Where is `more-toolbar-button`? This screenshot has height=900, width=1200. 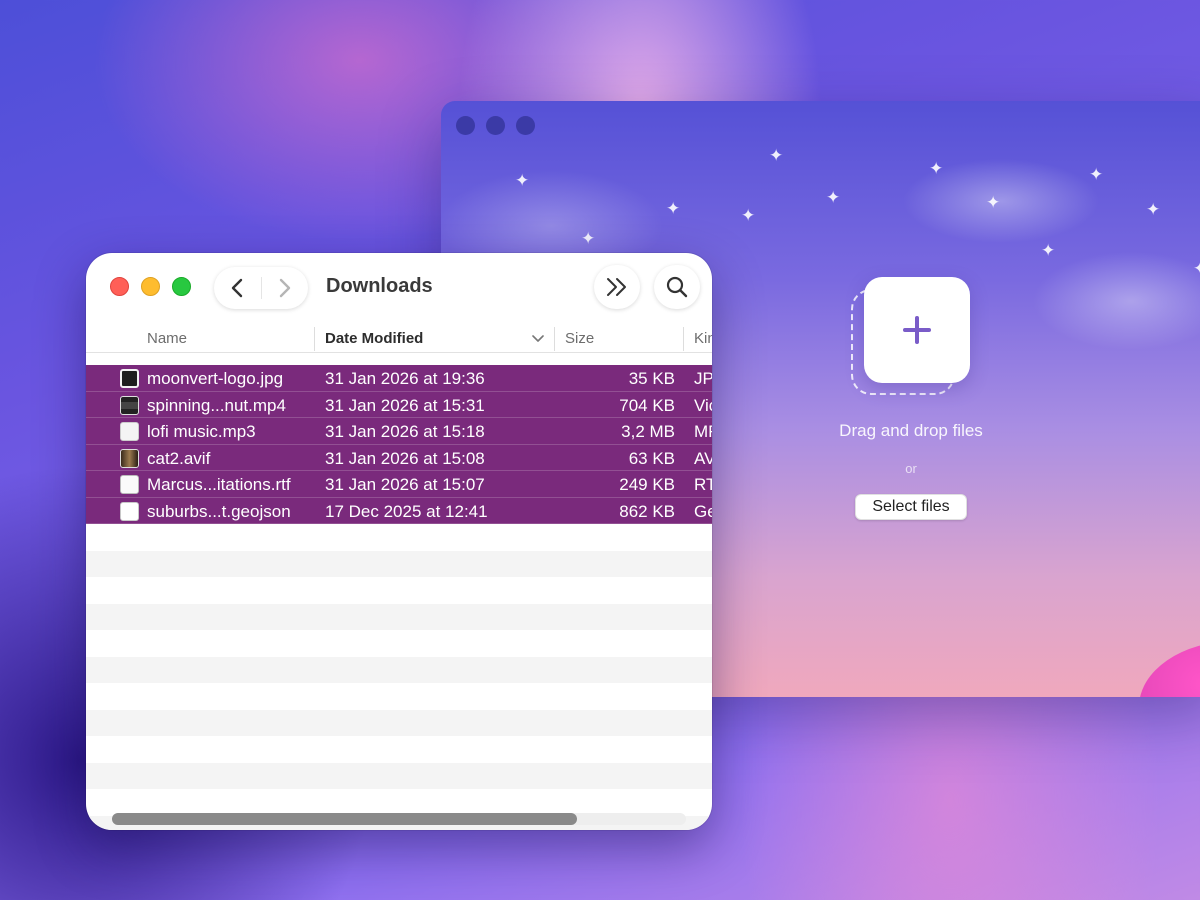 more-toolbar-button is located at coordinates (617, 287).